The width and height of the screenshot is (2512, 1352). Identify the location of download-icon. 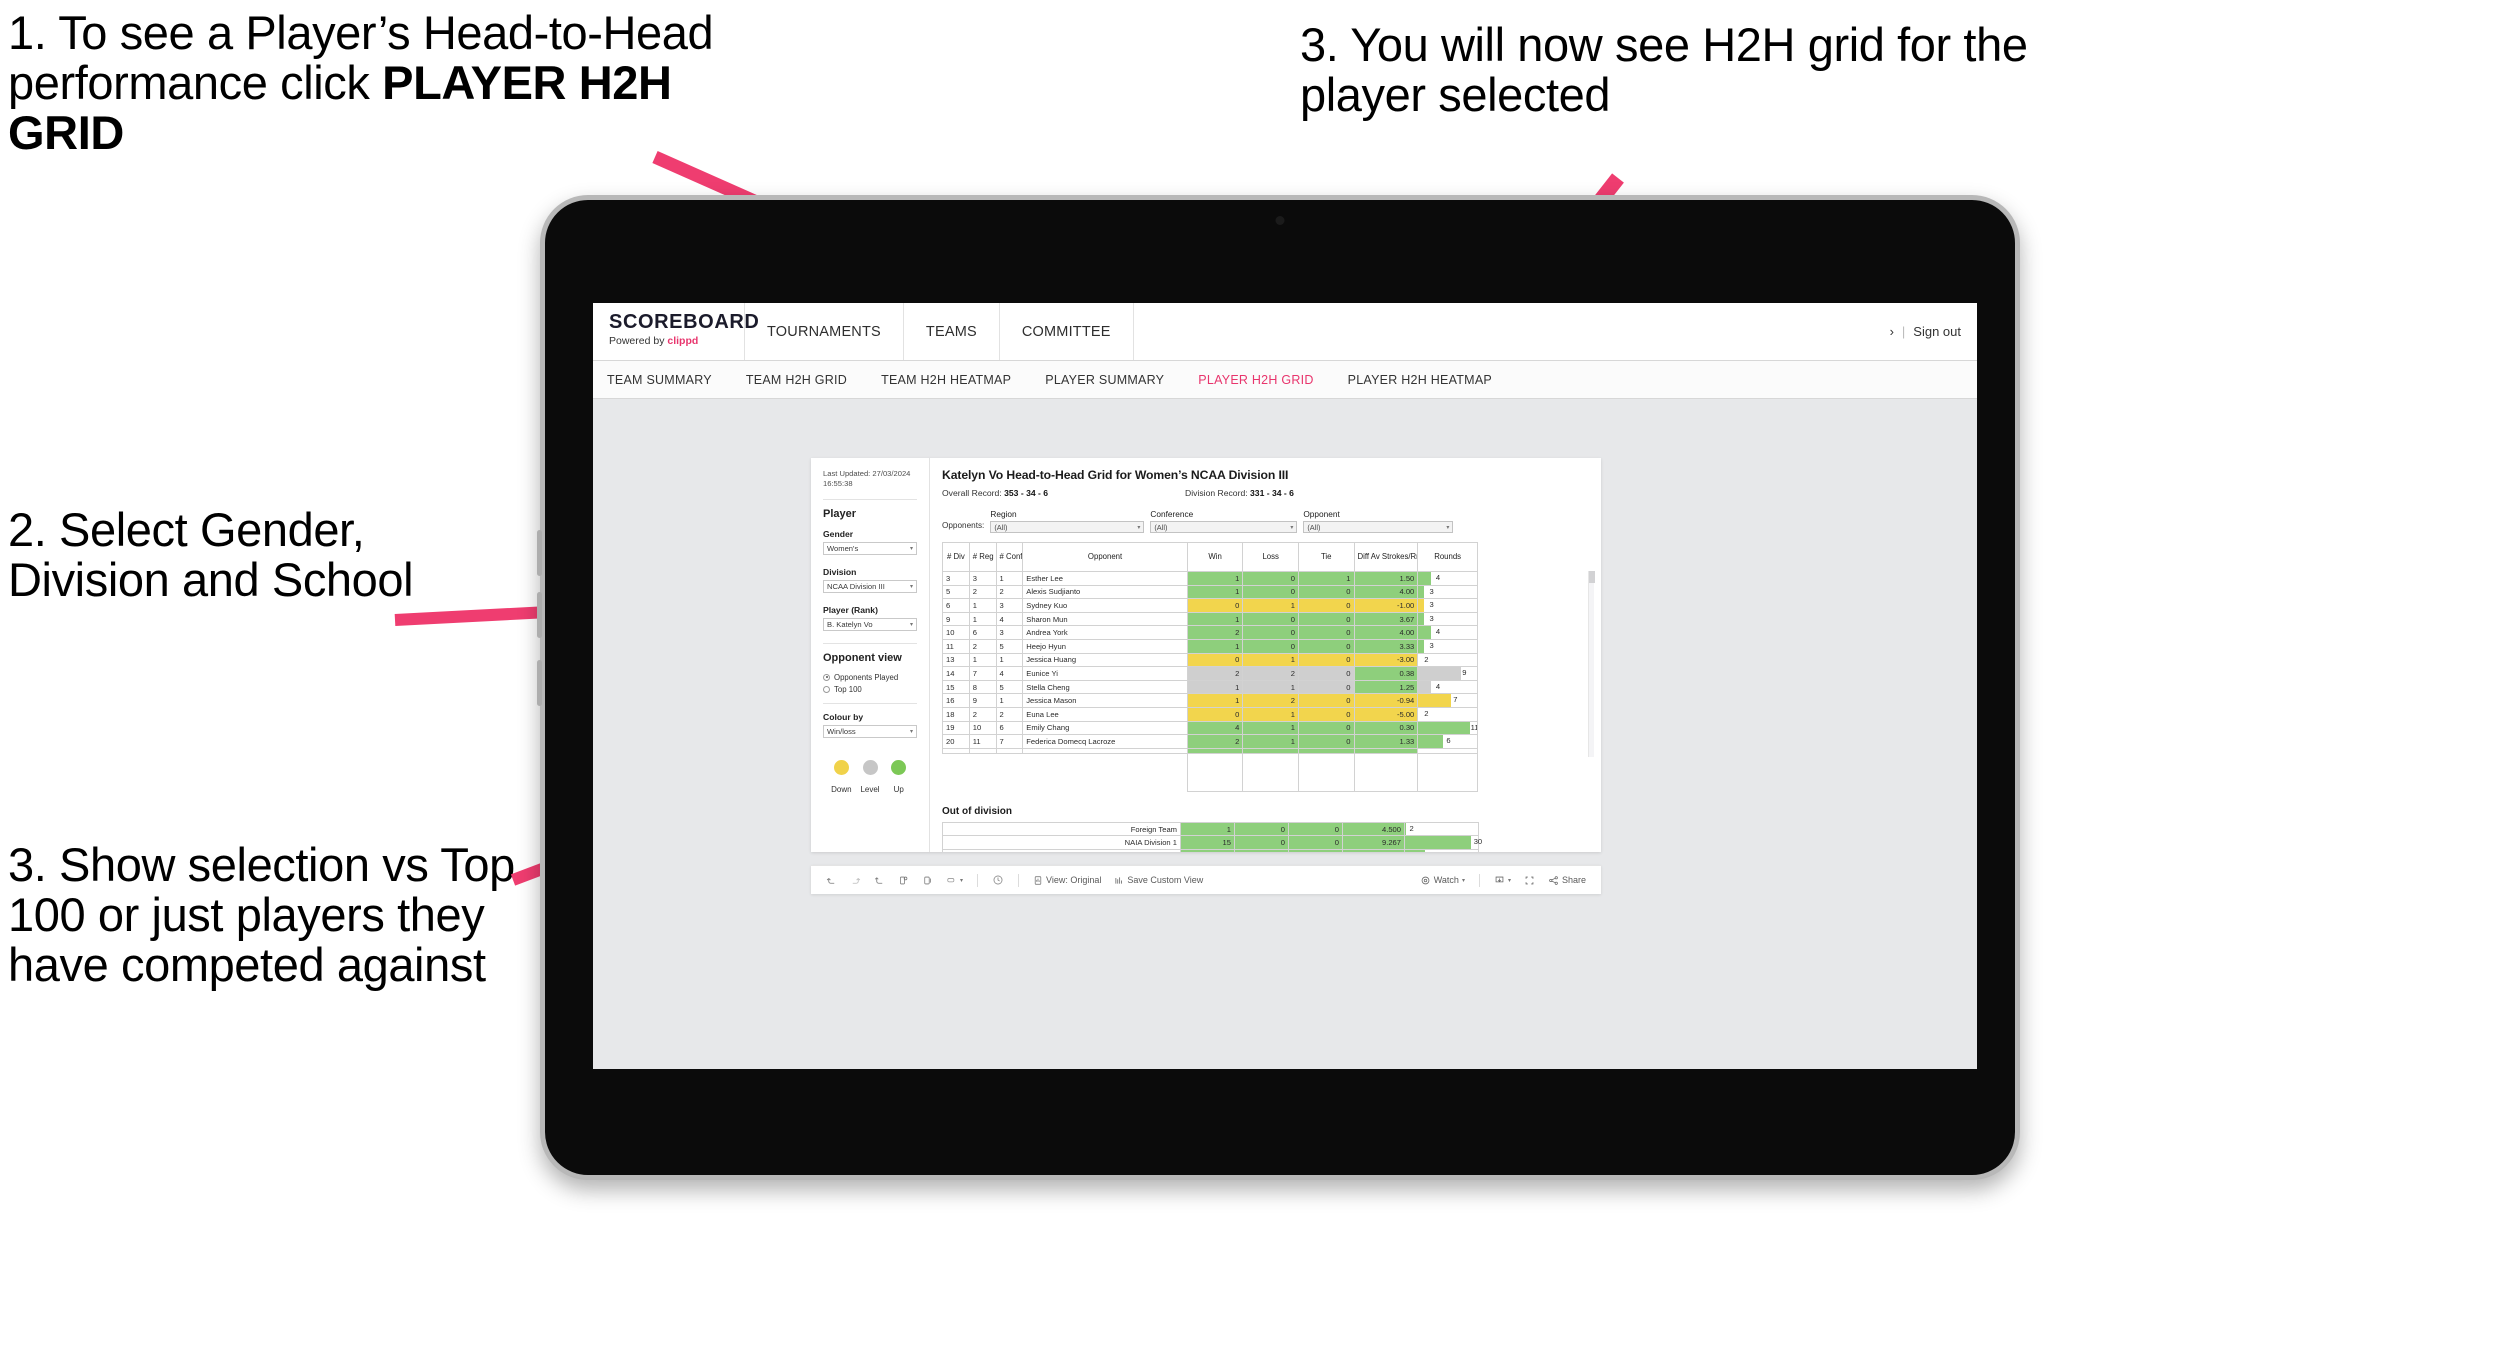
(1499, 880).